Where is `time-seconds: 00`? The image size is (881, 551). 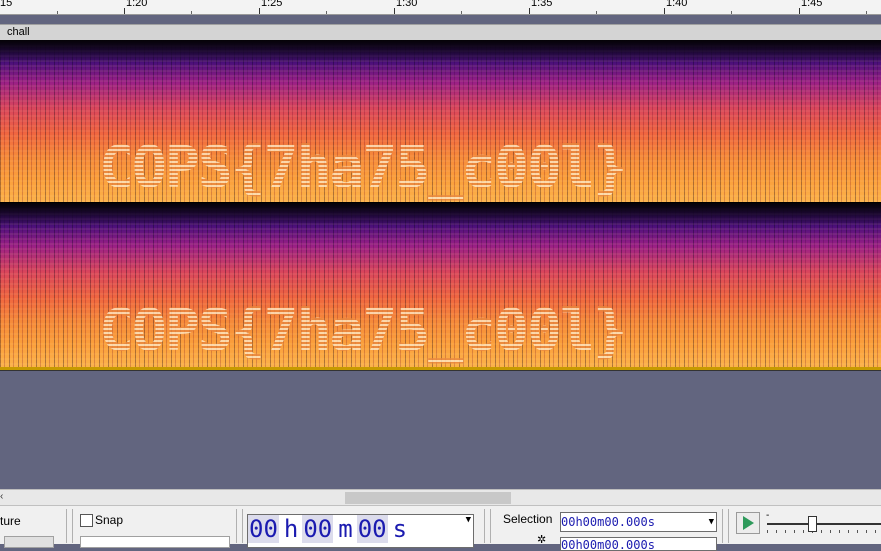 time-seconds: 00 is located at coordinates (372, 529).